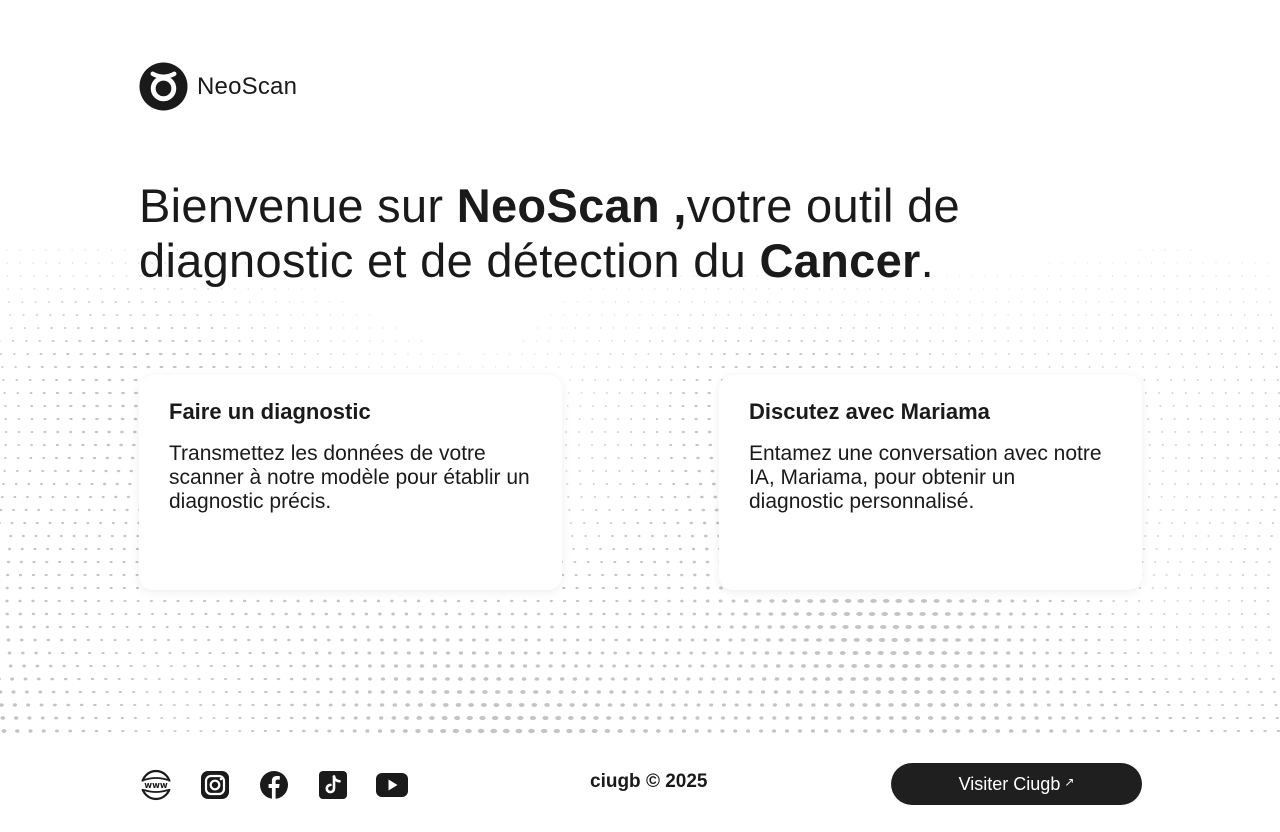 The width and height of the screenshot is (1280, 832). Describe the element at coordinates (1016, 784) in the screenshot. I see `visit-ciugb-button: Visiter Ciugb ↗` at that location.